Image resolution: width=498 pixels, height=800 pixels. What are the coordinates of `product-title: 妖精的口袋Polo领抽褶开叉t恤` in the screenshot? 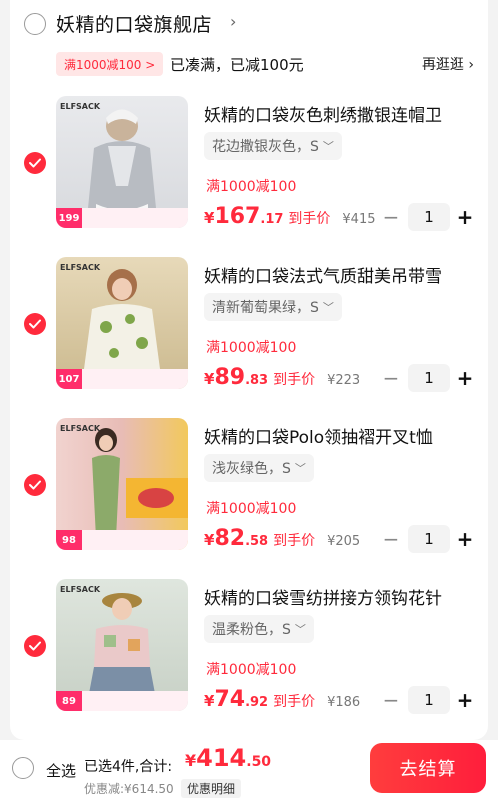 It's located at (338, 435).